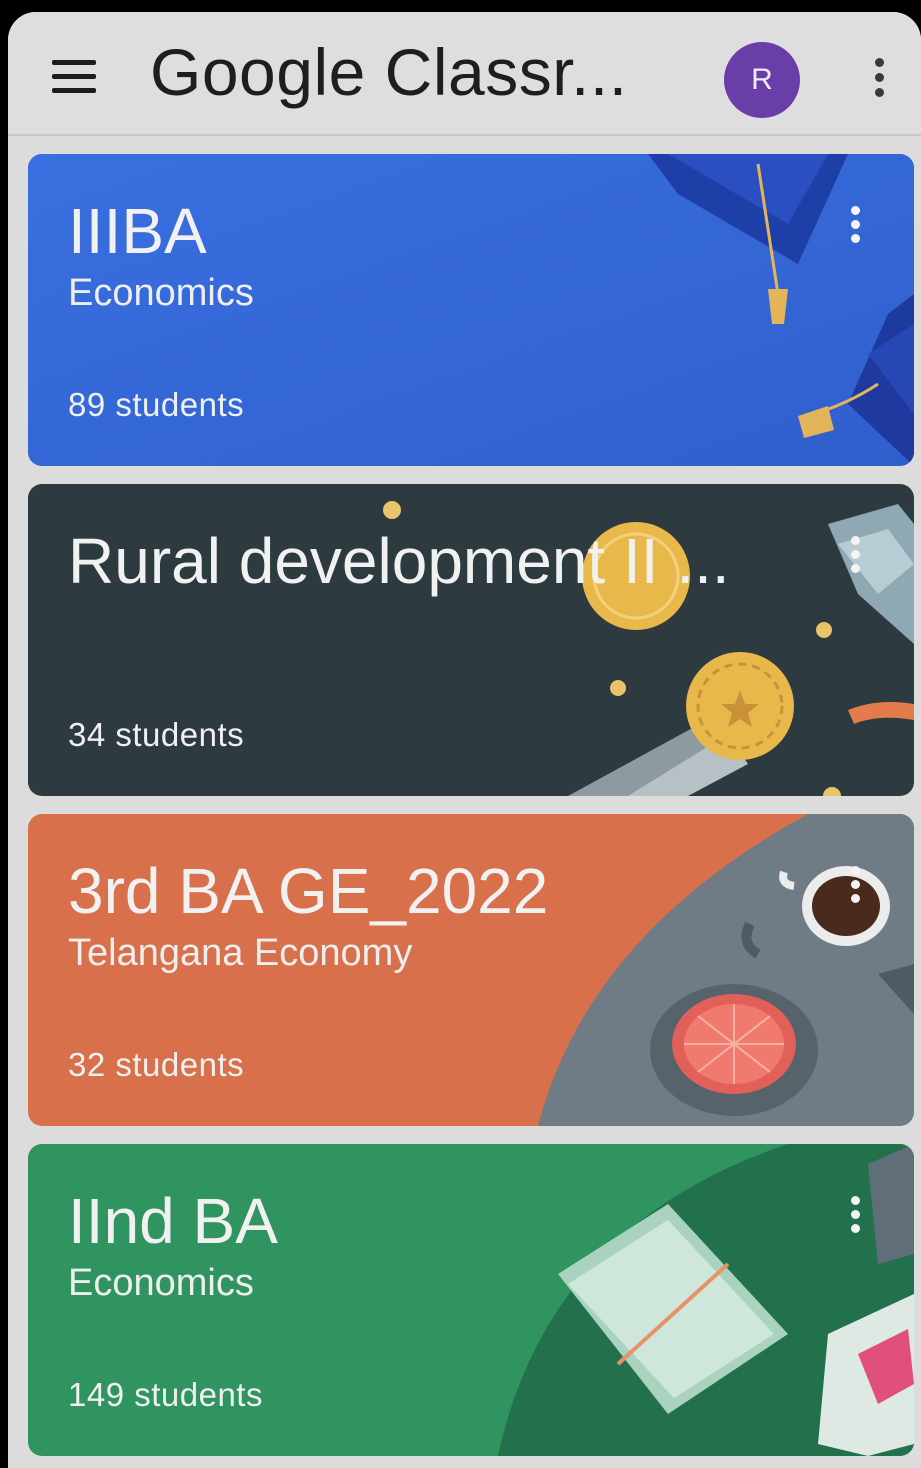 This screenshot has width=921, height=1468. Describe the element at coordinates (173, 1221) in the screenshot. I see `class-title: IInd BA` at that location.